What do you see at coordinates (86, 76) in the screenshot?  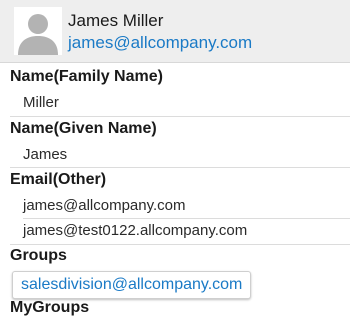 I see `family-name-label: Name(Family Name)` at bounding box center [86, 76].